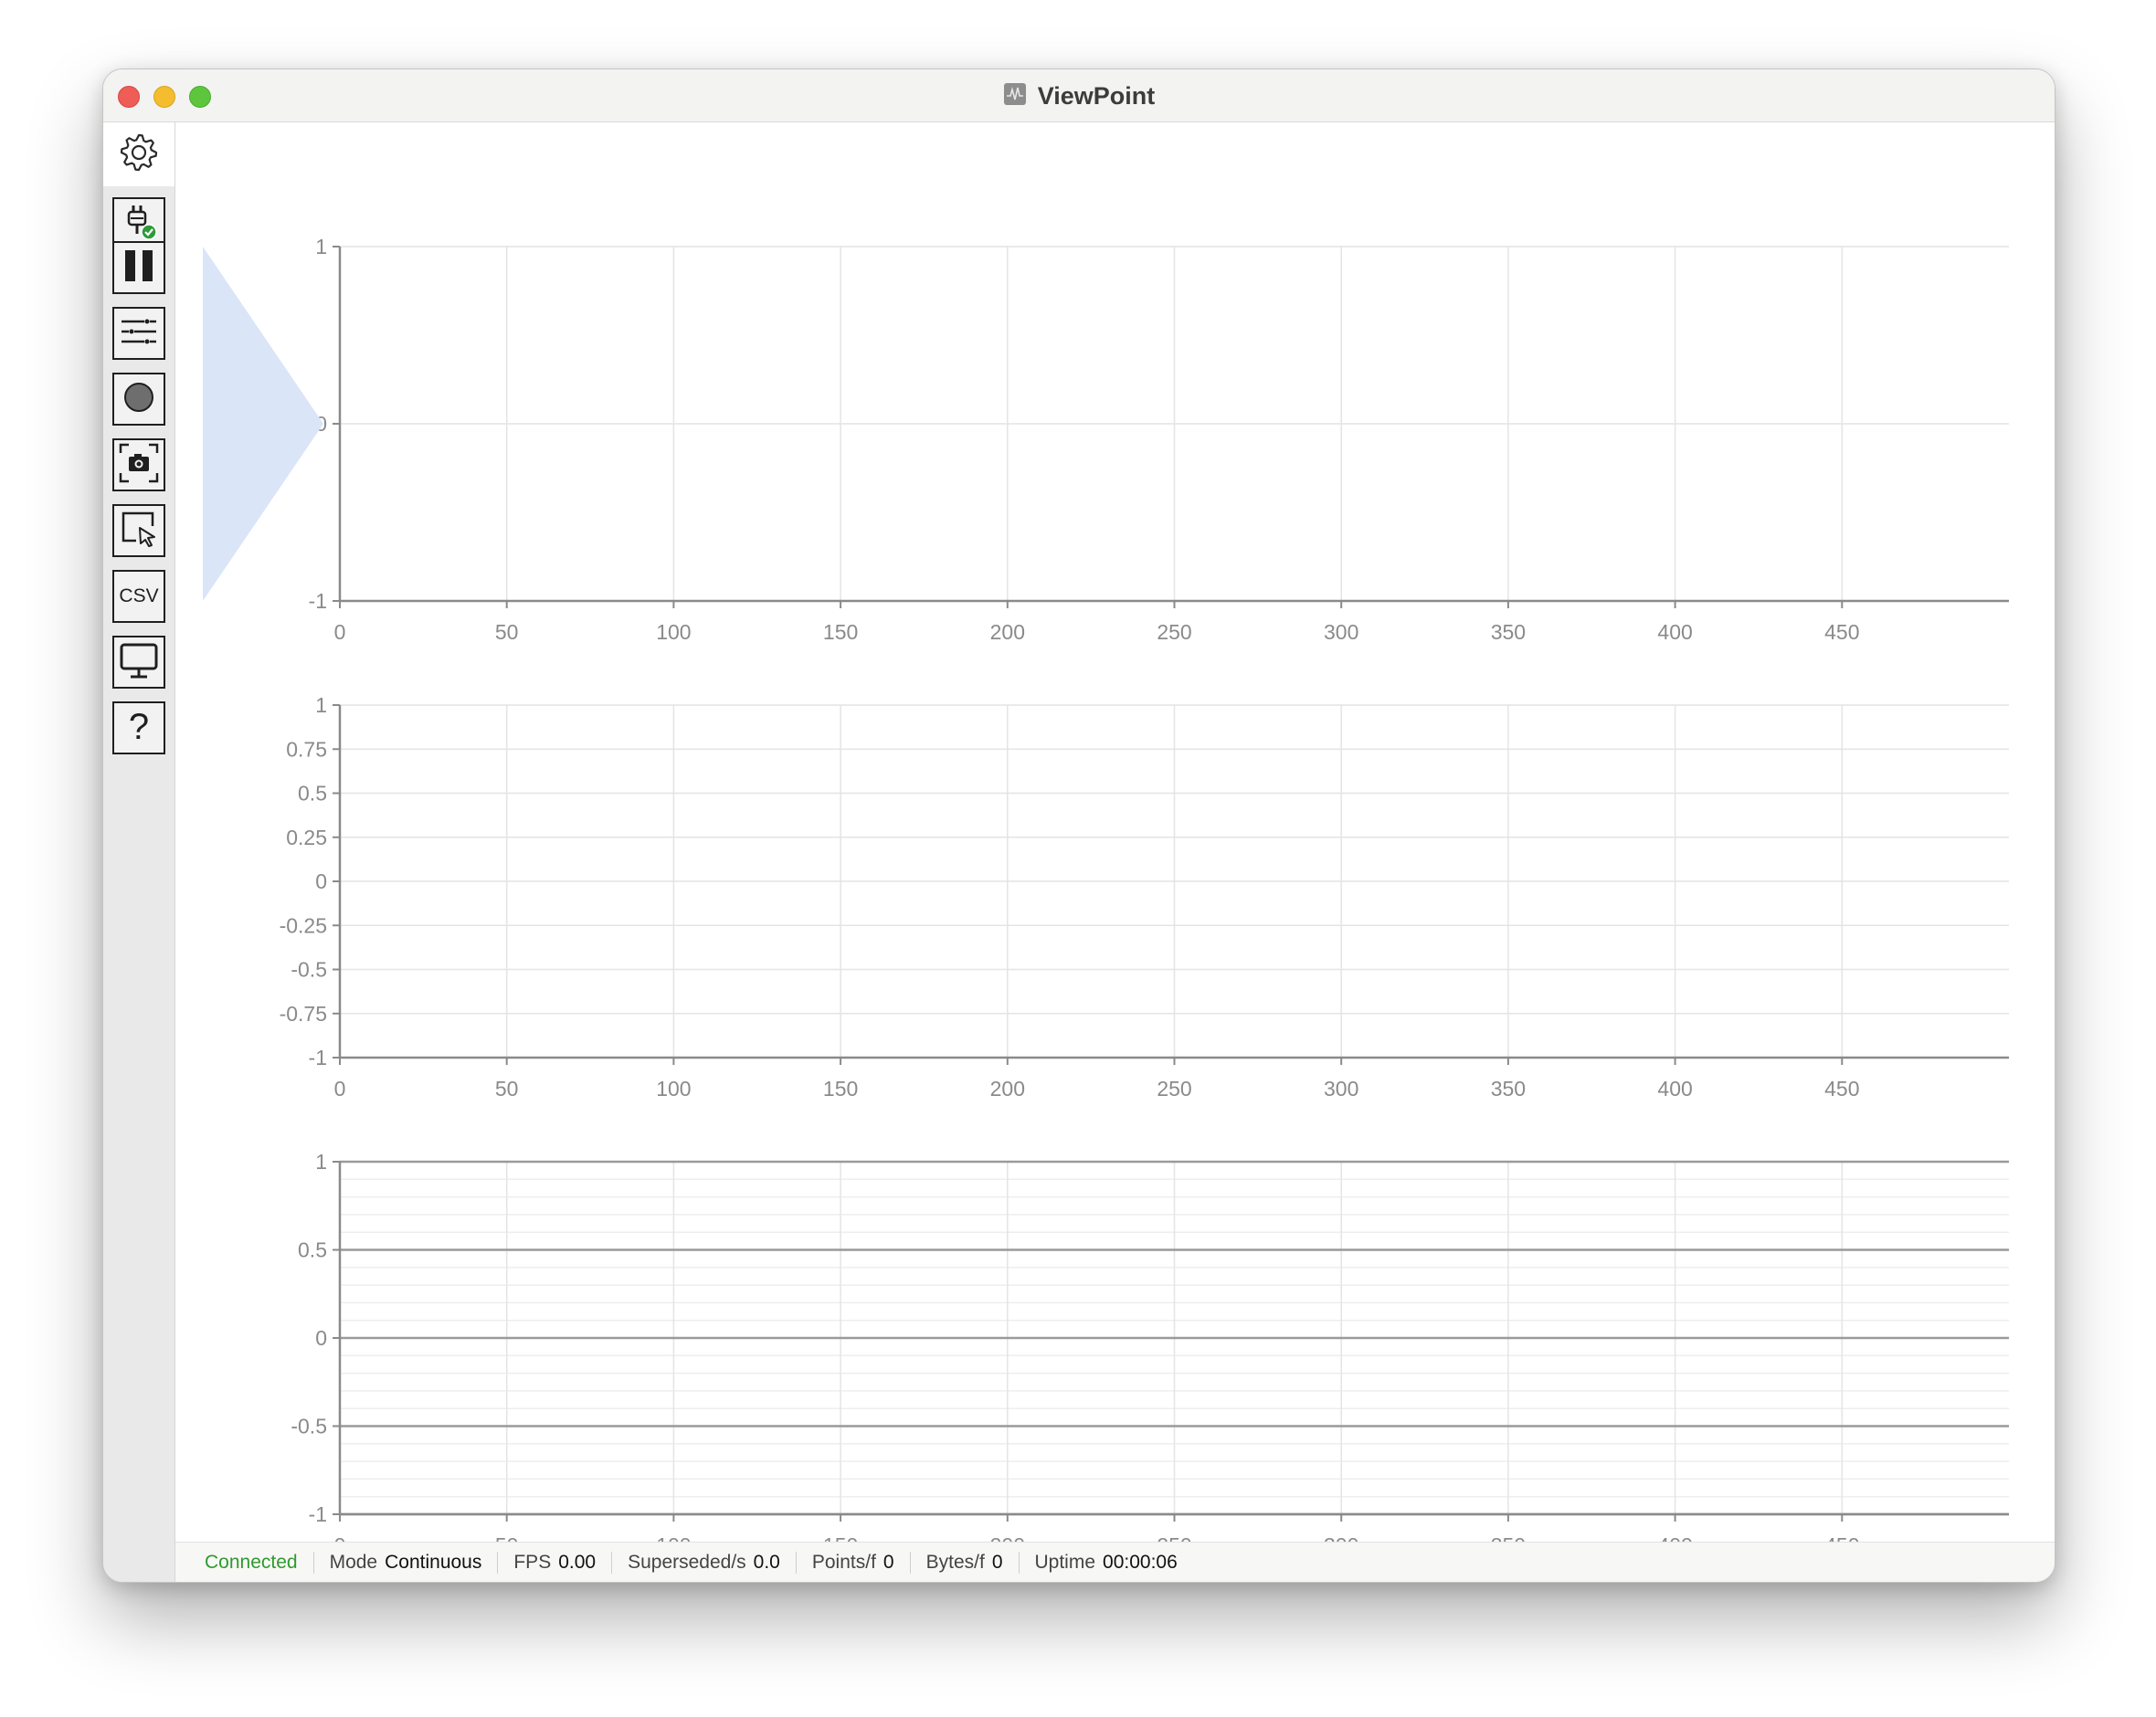 The height and width of the screenshot is (1717, 2156). What do you see at coordinates (304, 1014) in the screenshot?
I see `y-tick-label: -0.75` at bounding box center [304, 1014].